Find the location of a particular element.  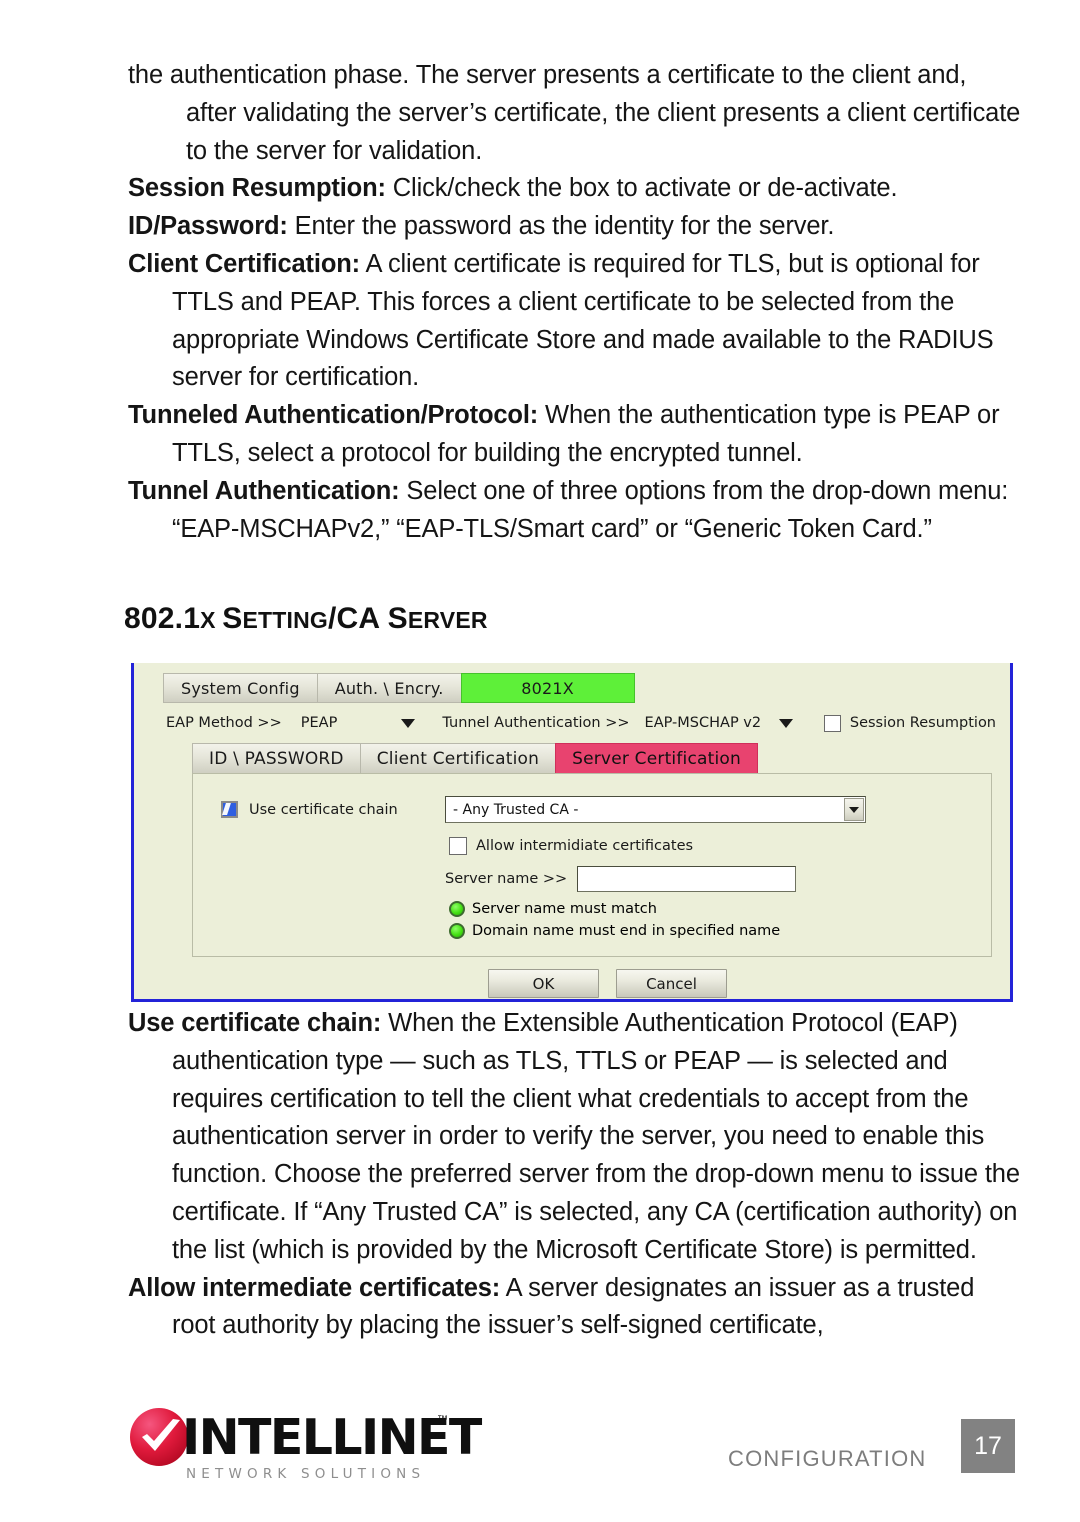

use-certificate-chain-row: Use certificate chain is located at coordinates (309, 809).